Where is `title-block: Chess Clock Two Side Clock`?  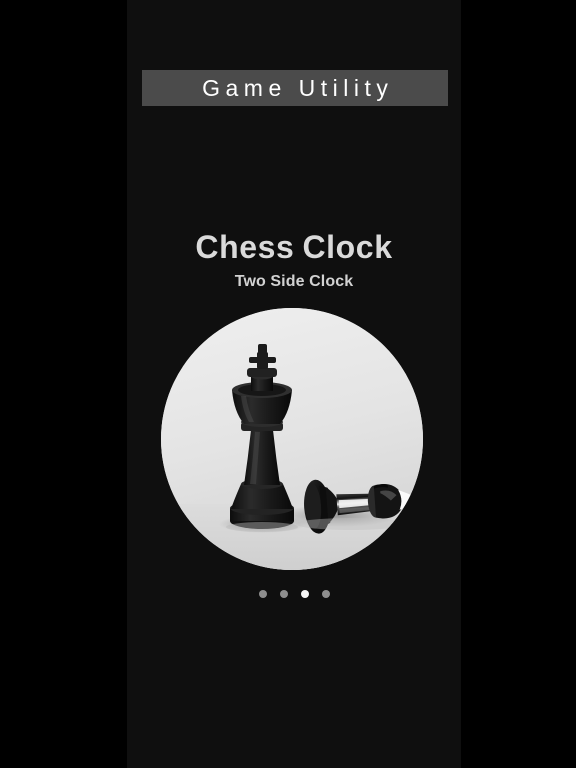 title-block: Chess Clock Two Side Clock is located at coordinates (294, 260).